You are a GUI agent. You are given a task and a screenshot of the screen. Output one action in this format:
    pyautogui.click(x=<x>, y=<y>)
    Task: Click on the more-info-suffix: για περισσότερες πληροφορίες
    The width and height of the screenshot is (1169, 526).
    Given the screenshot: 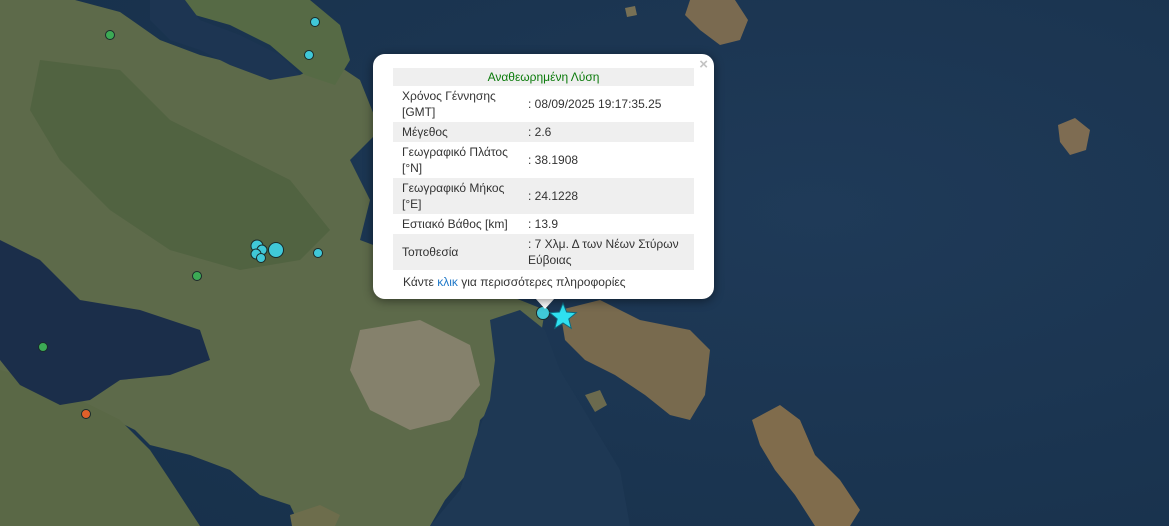 What is the action you would take?
    pyautogui.click(x=543, y=282)
    